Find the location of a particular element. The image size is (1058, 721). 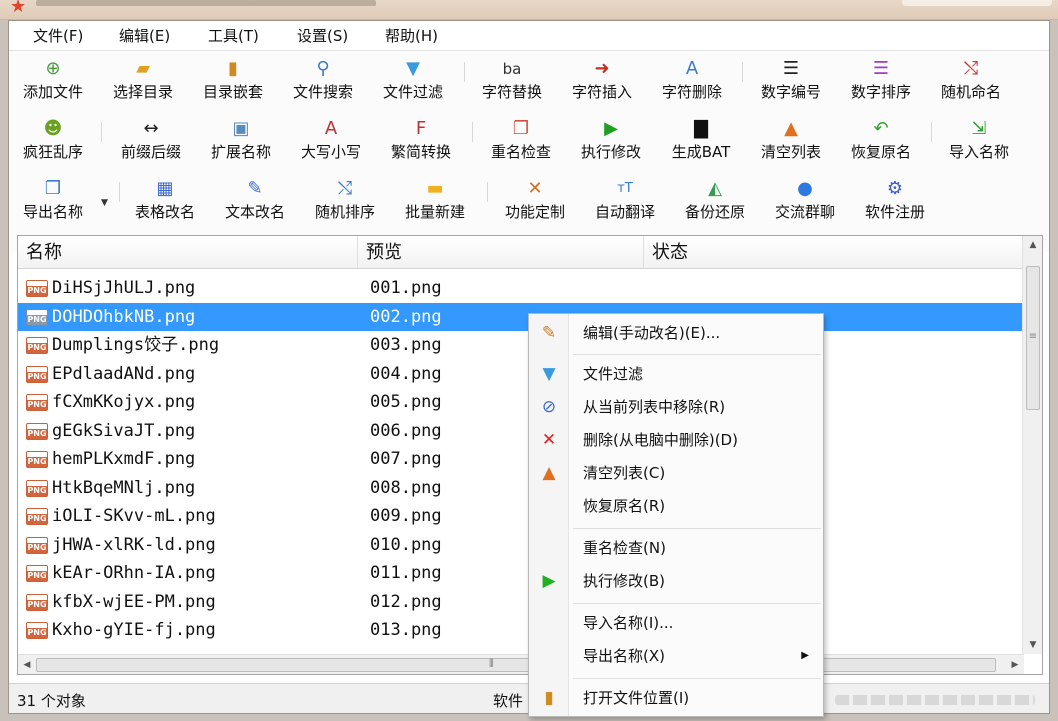

vertical-scrollbar: ▲ ≡ ▼ is located at coordinates (1032, 445).